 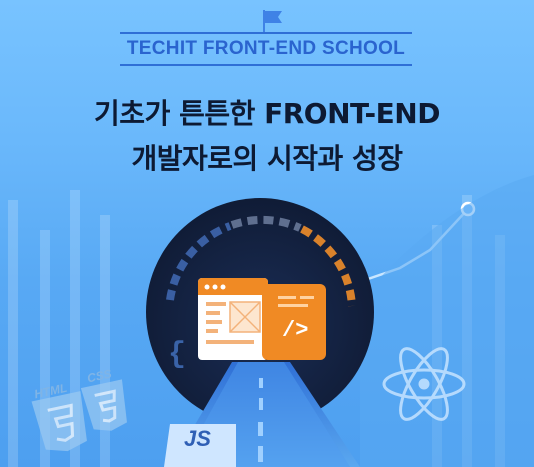 I want to click on school-name: TECHIT FRONT-END SCHOOL, so click(x=266, y=48).